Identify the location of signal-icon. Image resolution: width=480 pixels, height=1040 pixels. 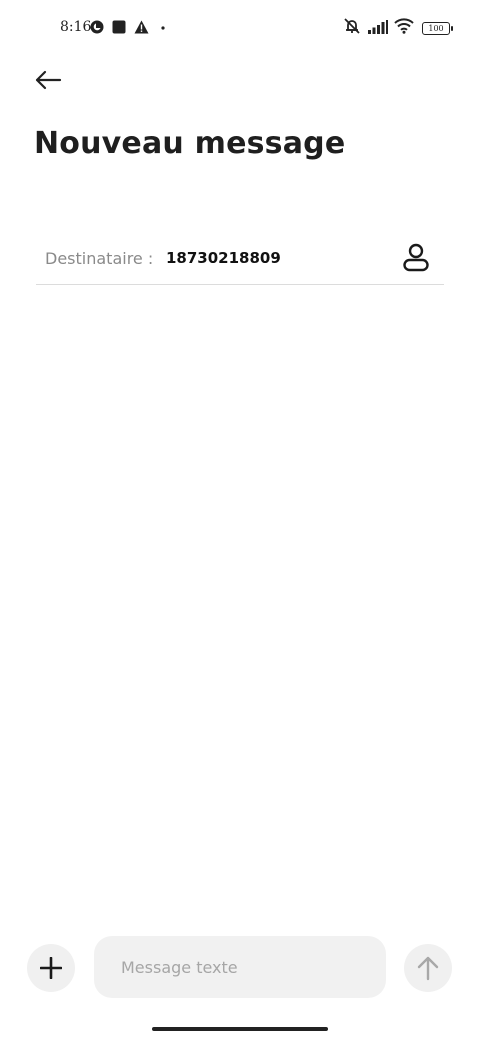
(378, 28).